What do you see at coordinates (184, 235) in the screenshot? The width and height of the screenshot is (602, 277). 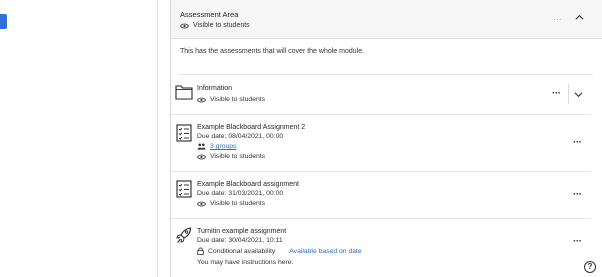 I see `rocket-icon` at bounding box center [184, 235].